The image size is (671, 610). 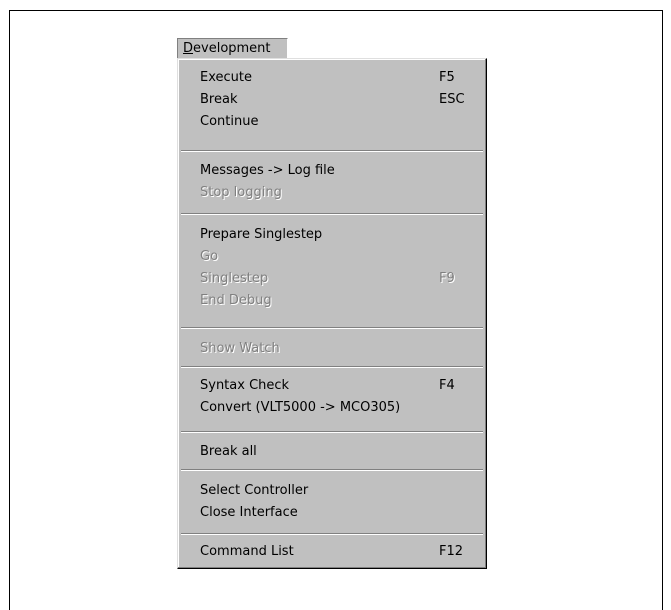 I want to click on menu-item-break-all-label: Break all, so click(x=228, y=451).